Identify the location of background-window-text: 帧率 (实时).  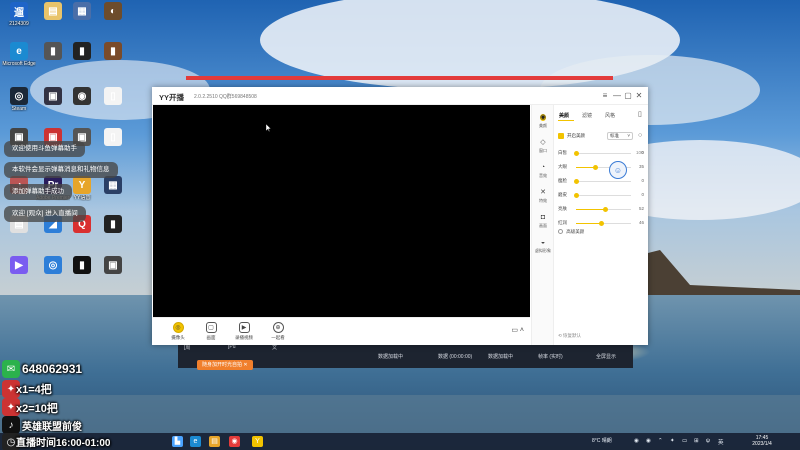
(550, 357).